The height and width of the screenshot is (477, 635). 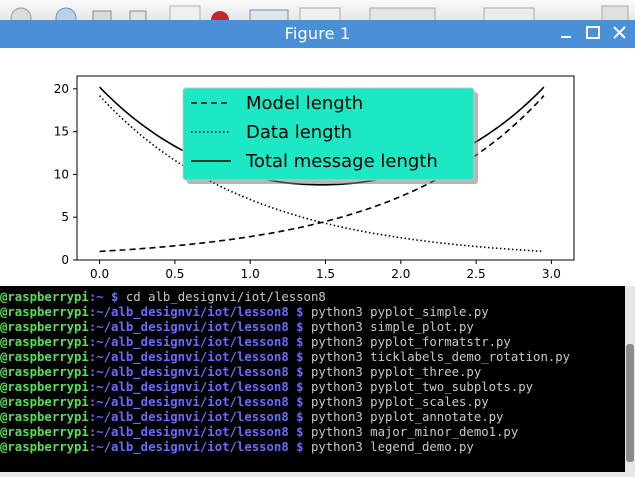 I want to click on y-tick-label: 5, so click(x=65, y=217).